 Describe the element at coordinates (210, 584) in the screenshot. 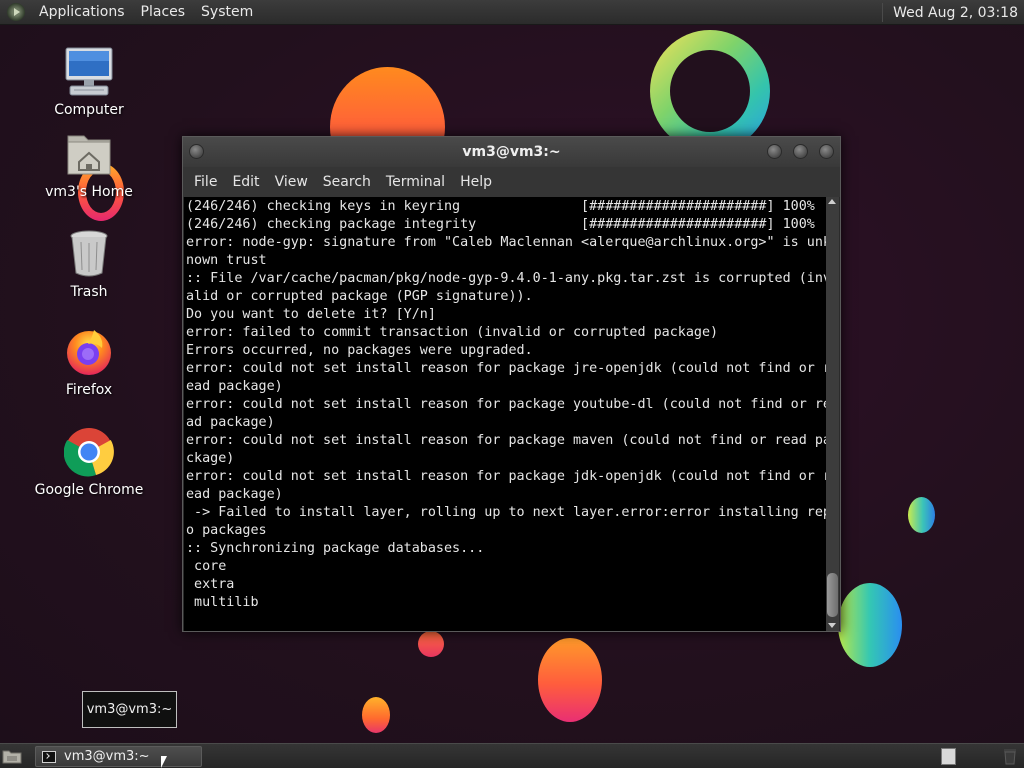

I see `terminal-line: extra` at that location.